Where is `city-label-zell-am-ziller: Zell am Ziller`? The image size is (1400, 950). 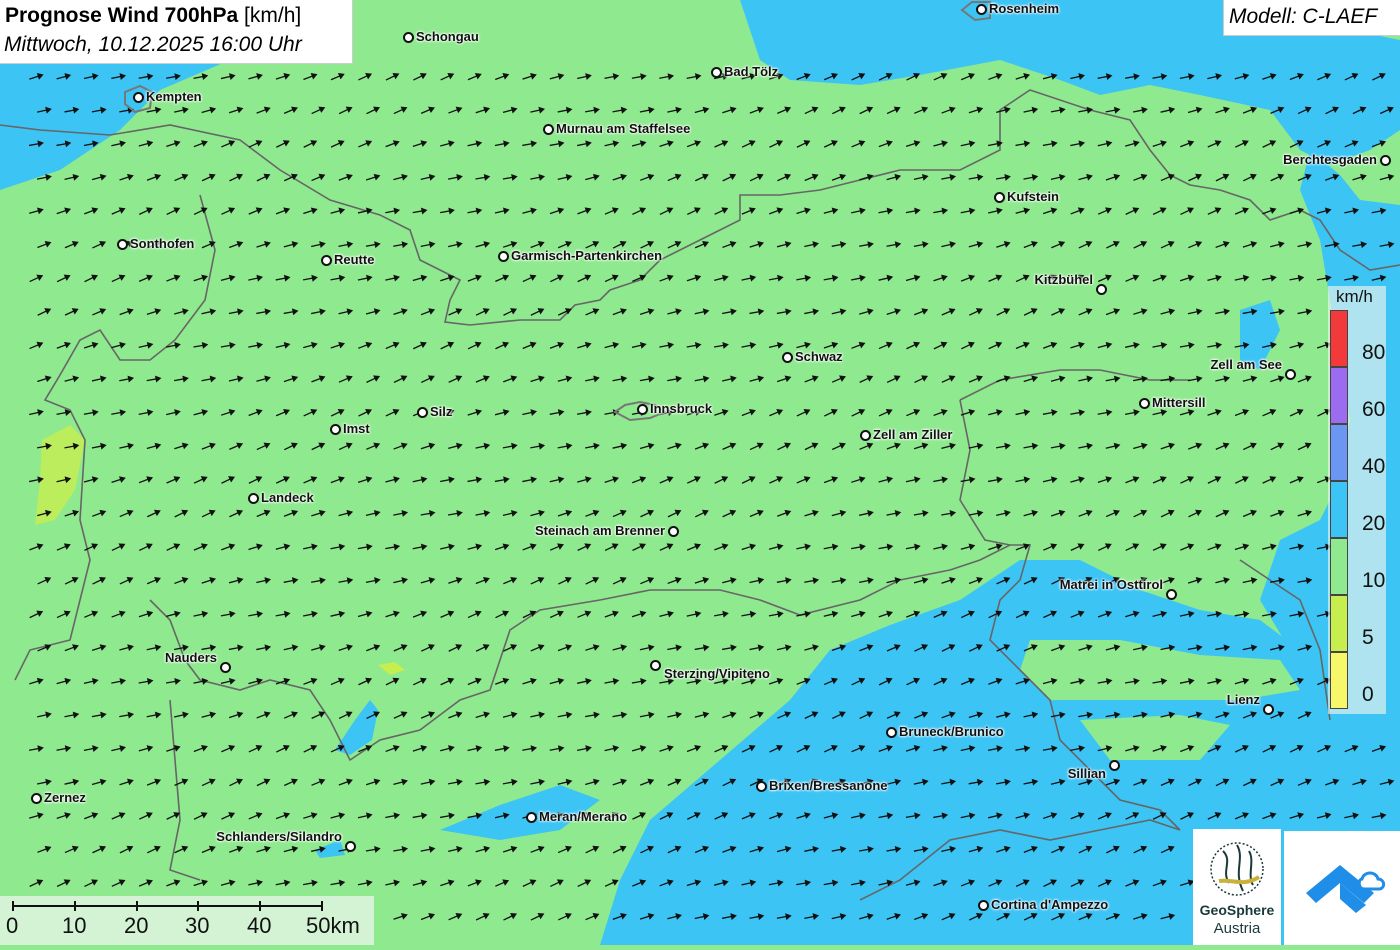
city-label-zell-am-ziller: Zell am Ziller is located at coordinates (913, 434).